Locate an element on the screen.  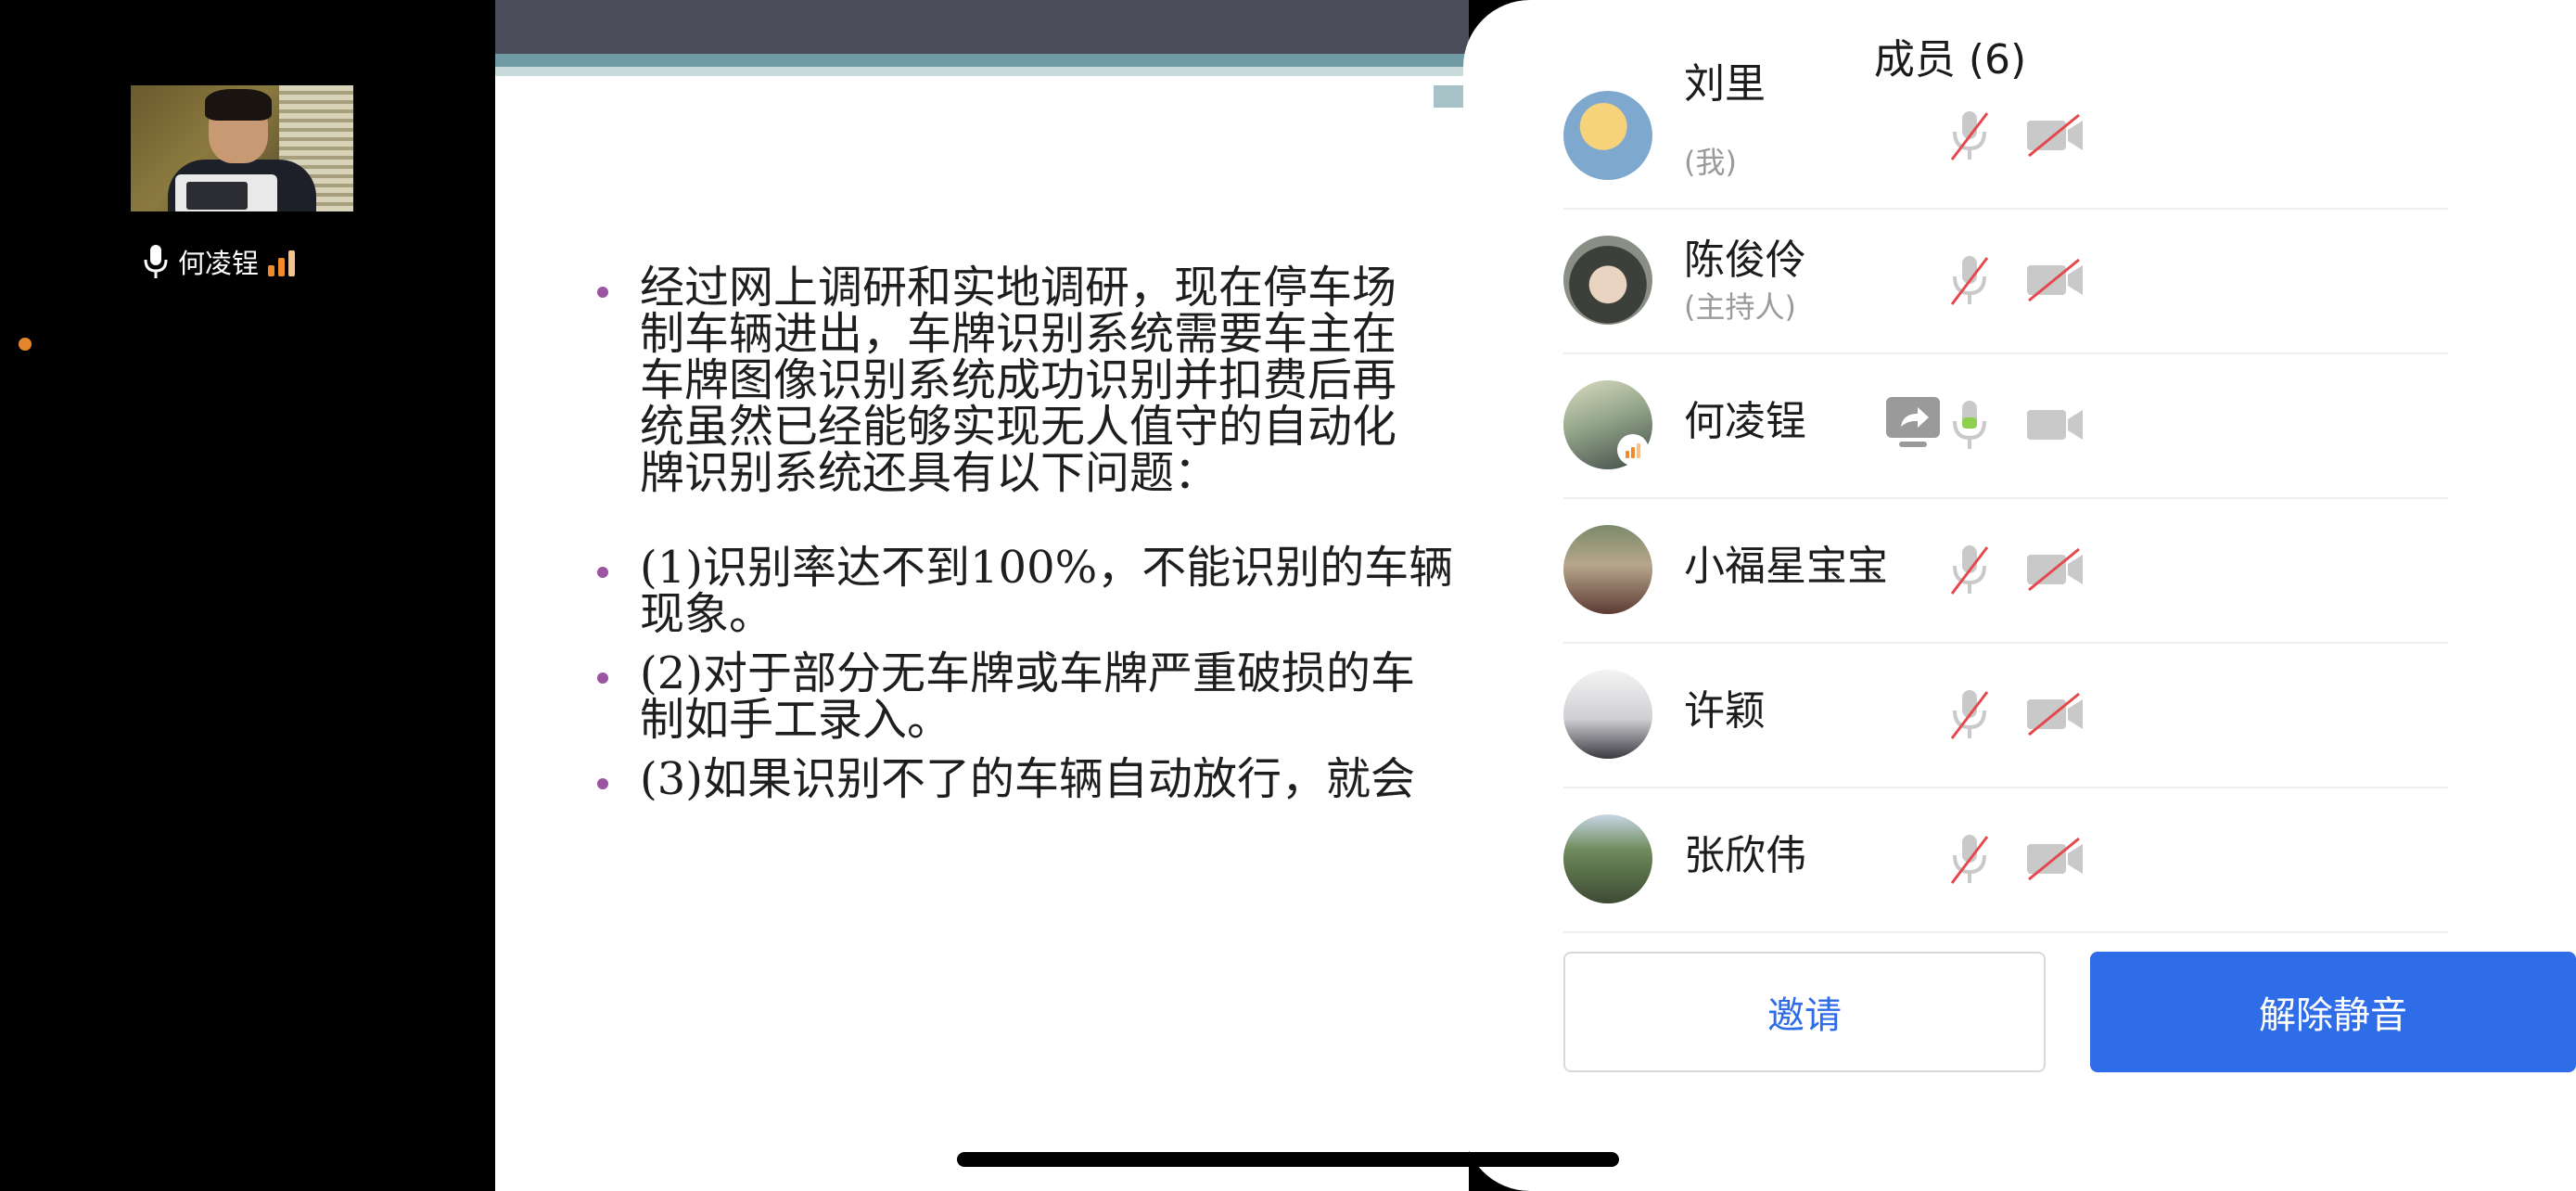
home-indicator is located at coordinates (1288, 1159).